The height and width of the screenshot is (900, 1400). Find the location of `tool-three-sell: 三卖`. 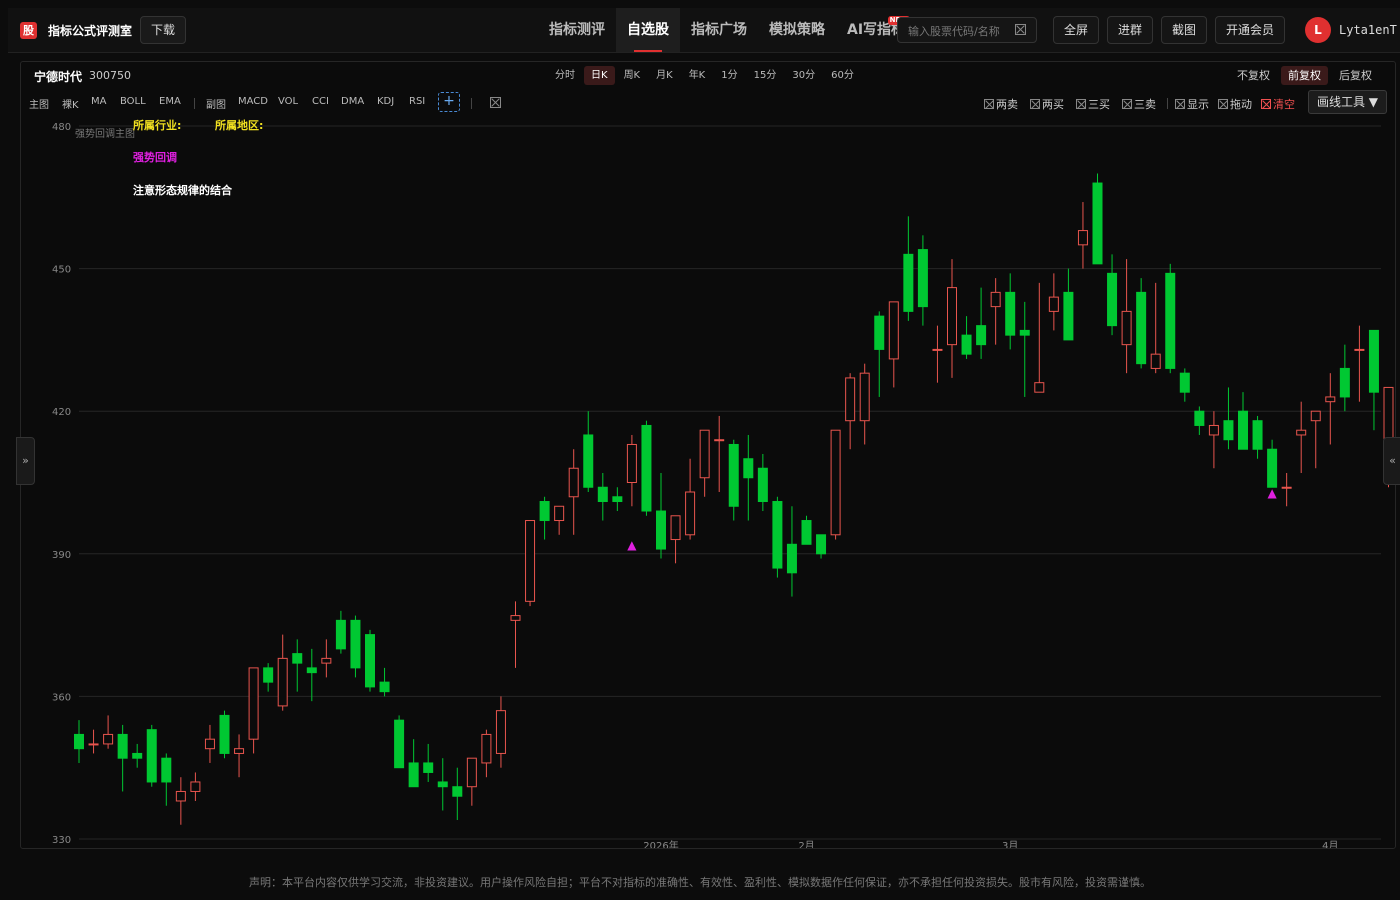

tool-three-sell: 三卖 is located at coordinates (1139, 104).